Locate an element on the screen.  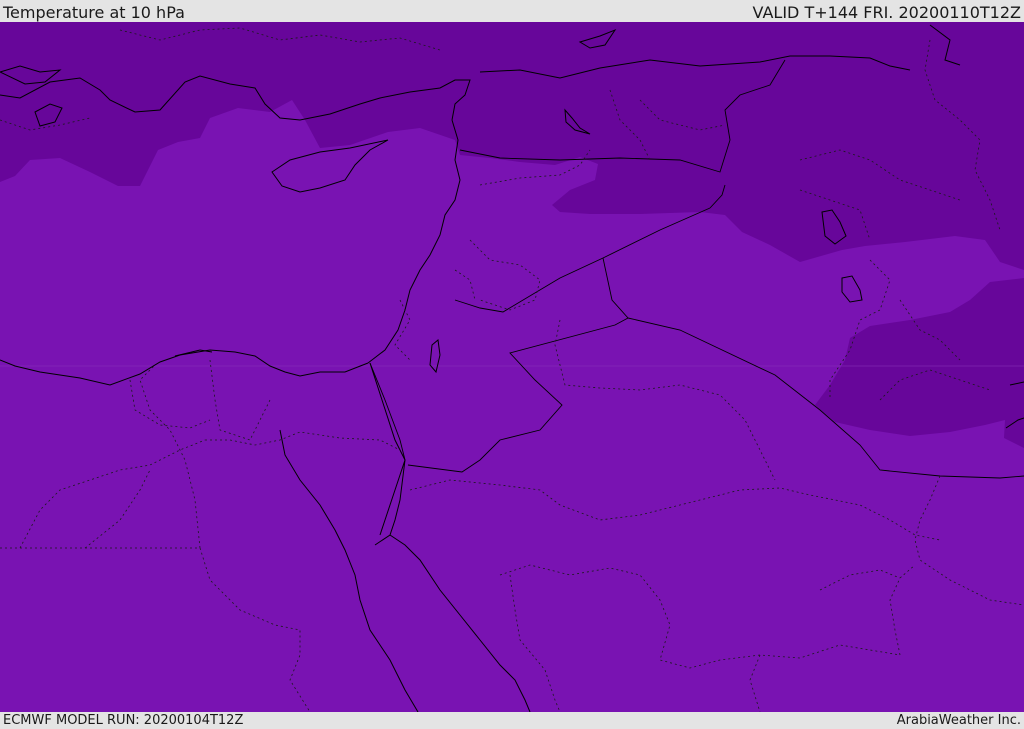
model-run-label: ECMWF MODEL RUN: 20200104T12Z is located at coordinates (123, 720).